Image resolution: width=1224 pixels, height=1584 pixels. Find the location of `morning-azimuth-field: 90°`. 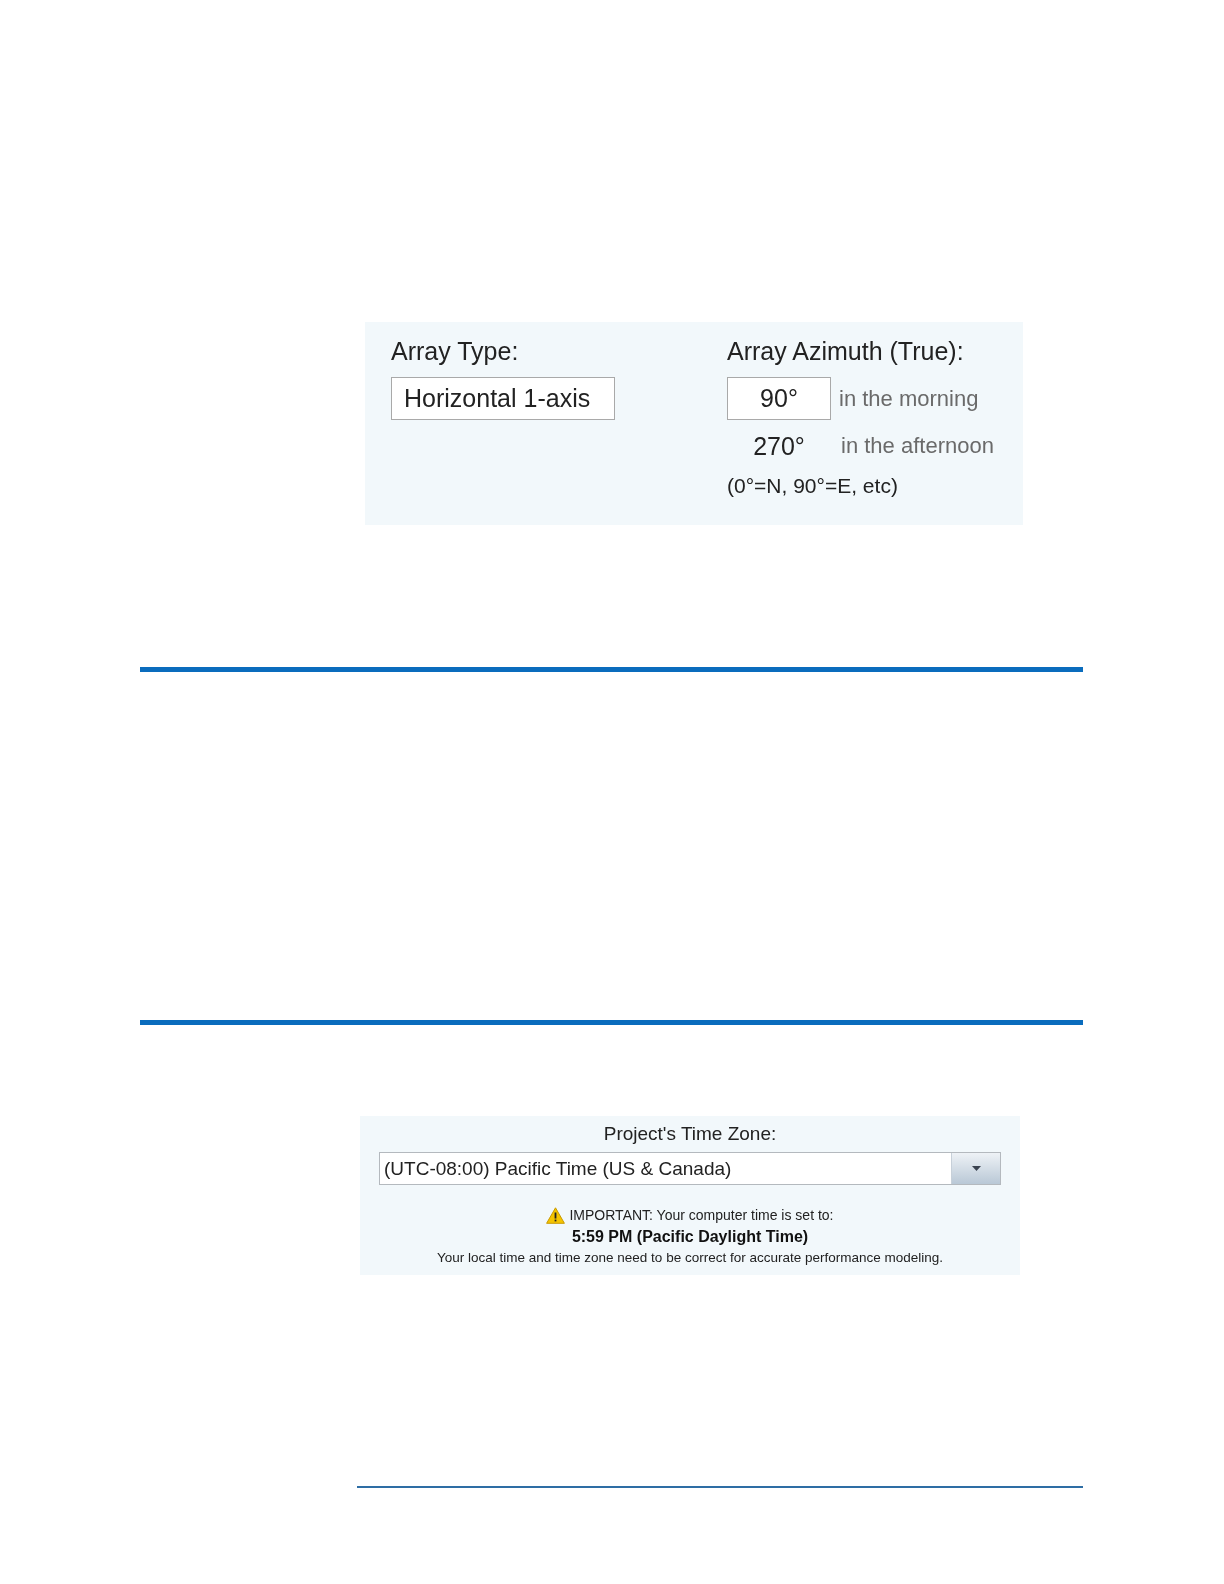

morning-azimuth-field: 90° is located at coordinates (779, 398).